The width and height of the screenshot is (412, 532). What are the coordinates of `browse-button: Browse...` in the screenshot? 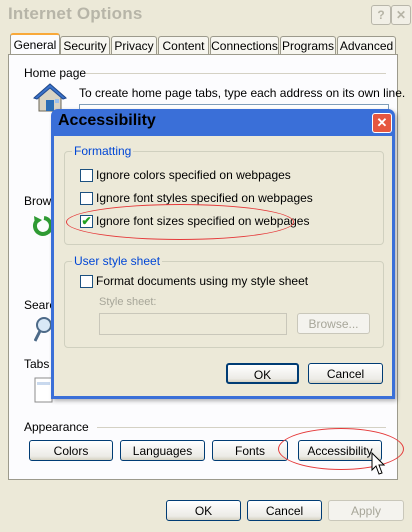 It's located at (333, 323).